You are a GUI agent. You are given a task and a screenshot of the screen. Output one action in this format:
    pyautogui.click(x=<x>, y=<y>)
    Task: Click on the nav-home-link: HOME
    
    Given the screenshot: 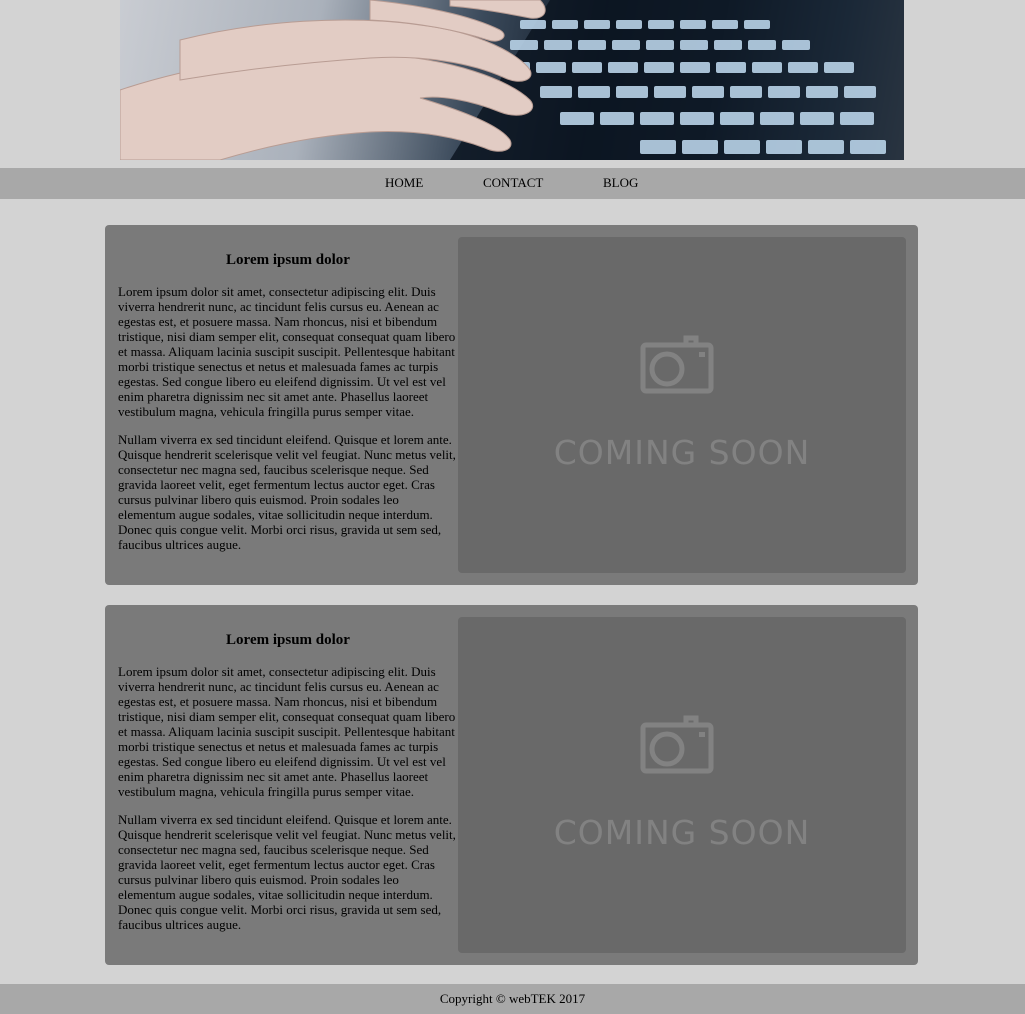 What is the action you would take?
    pyautogui.click(x=404, y=183)
    